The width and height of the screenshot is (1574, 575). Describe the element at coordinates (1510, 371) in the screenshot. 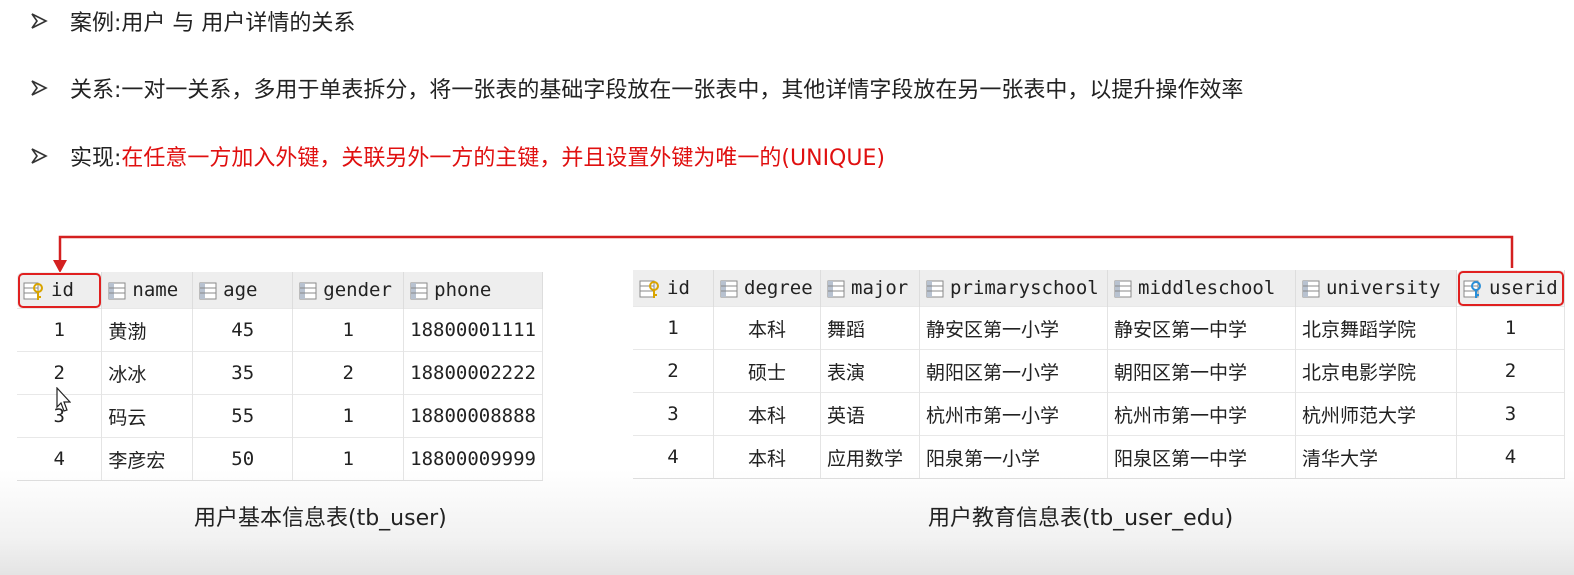

I see `cell-userid: 2` at that location.